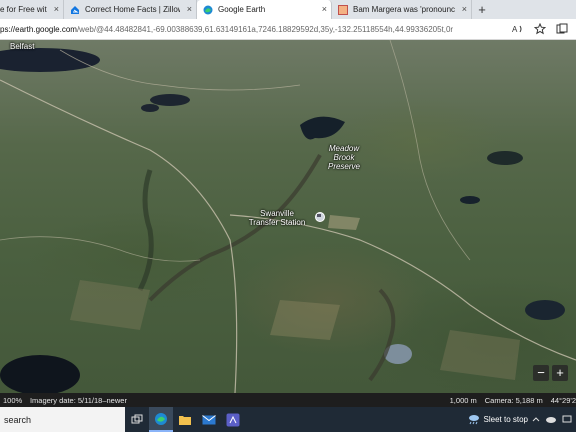  Describe the element at coordinates (560, 373) in the screenshot. I see `zoom-in-button: +` at that location.